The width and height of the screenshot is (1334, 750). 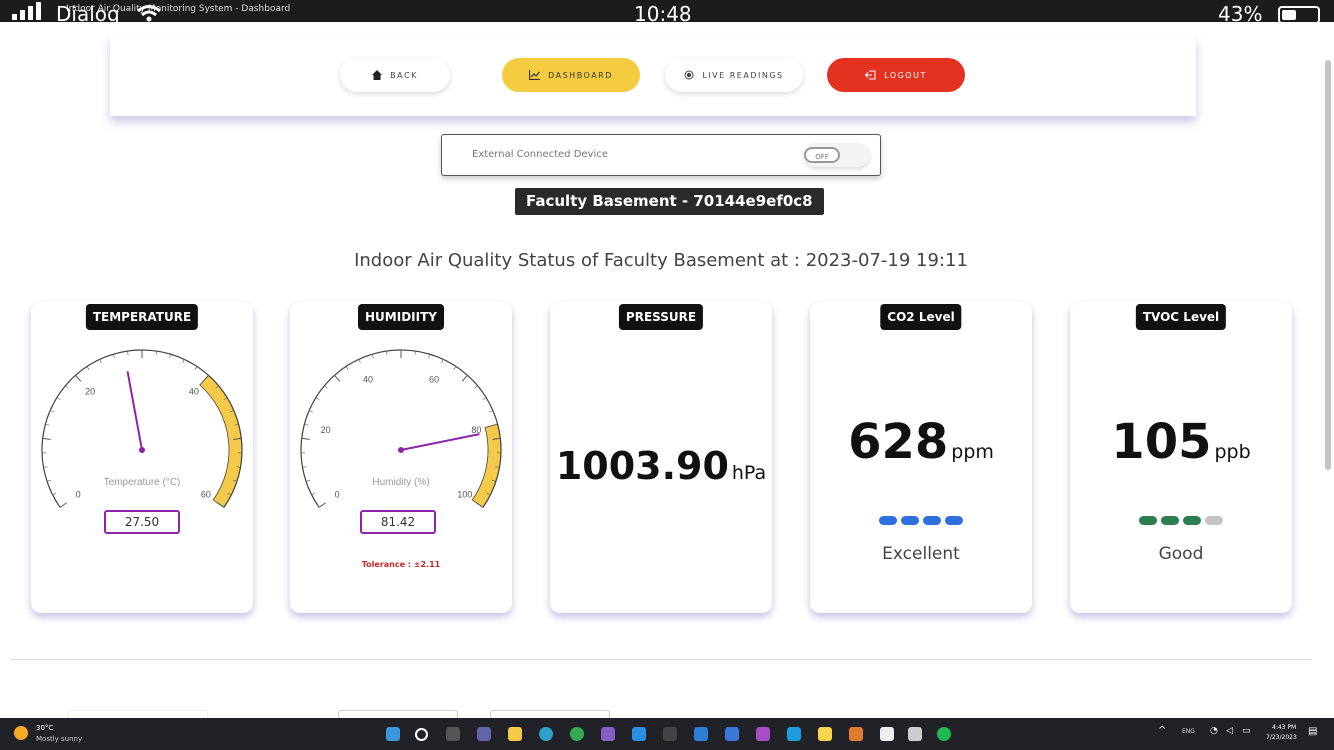 I want to click on taskbar-clock-time: 4:43 PM, so click(x=1284, y=727).